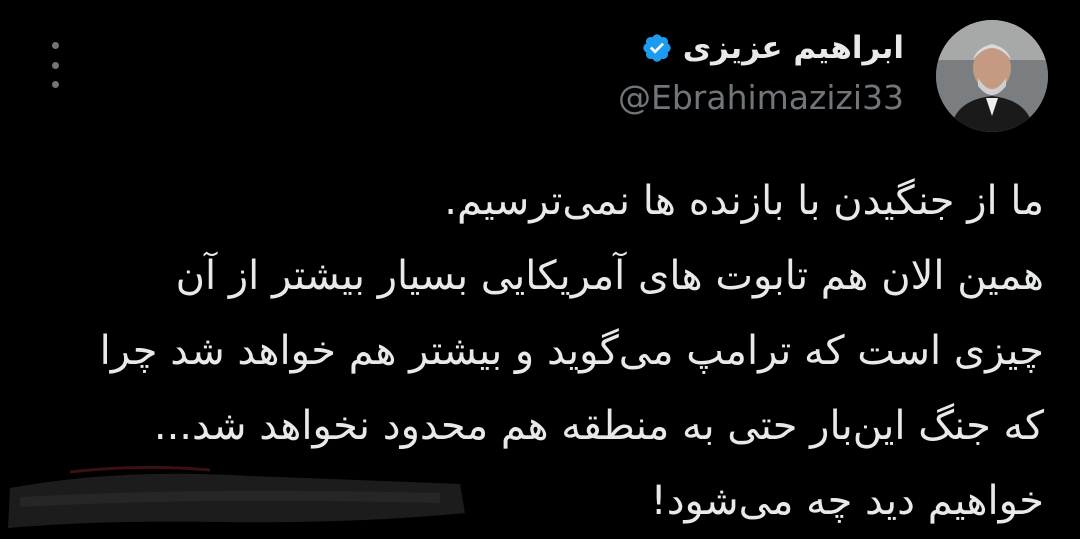 Image resolution: width=1080 pixels, height=539 pixels. Describe the element at coordinates (657, 48) in the screenshot. I see `verified-badge-icon` at that location.